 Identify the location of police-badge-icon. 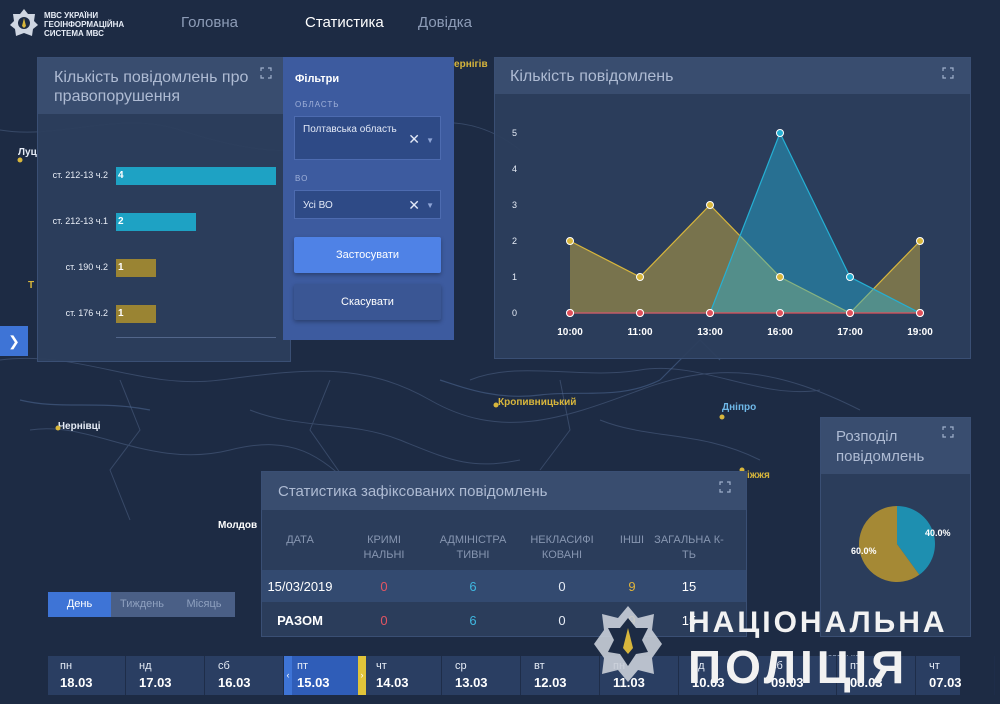
(628, 644).